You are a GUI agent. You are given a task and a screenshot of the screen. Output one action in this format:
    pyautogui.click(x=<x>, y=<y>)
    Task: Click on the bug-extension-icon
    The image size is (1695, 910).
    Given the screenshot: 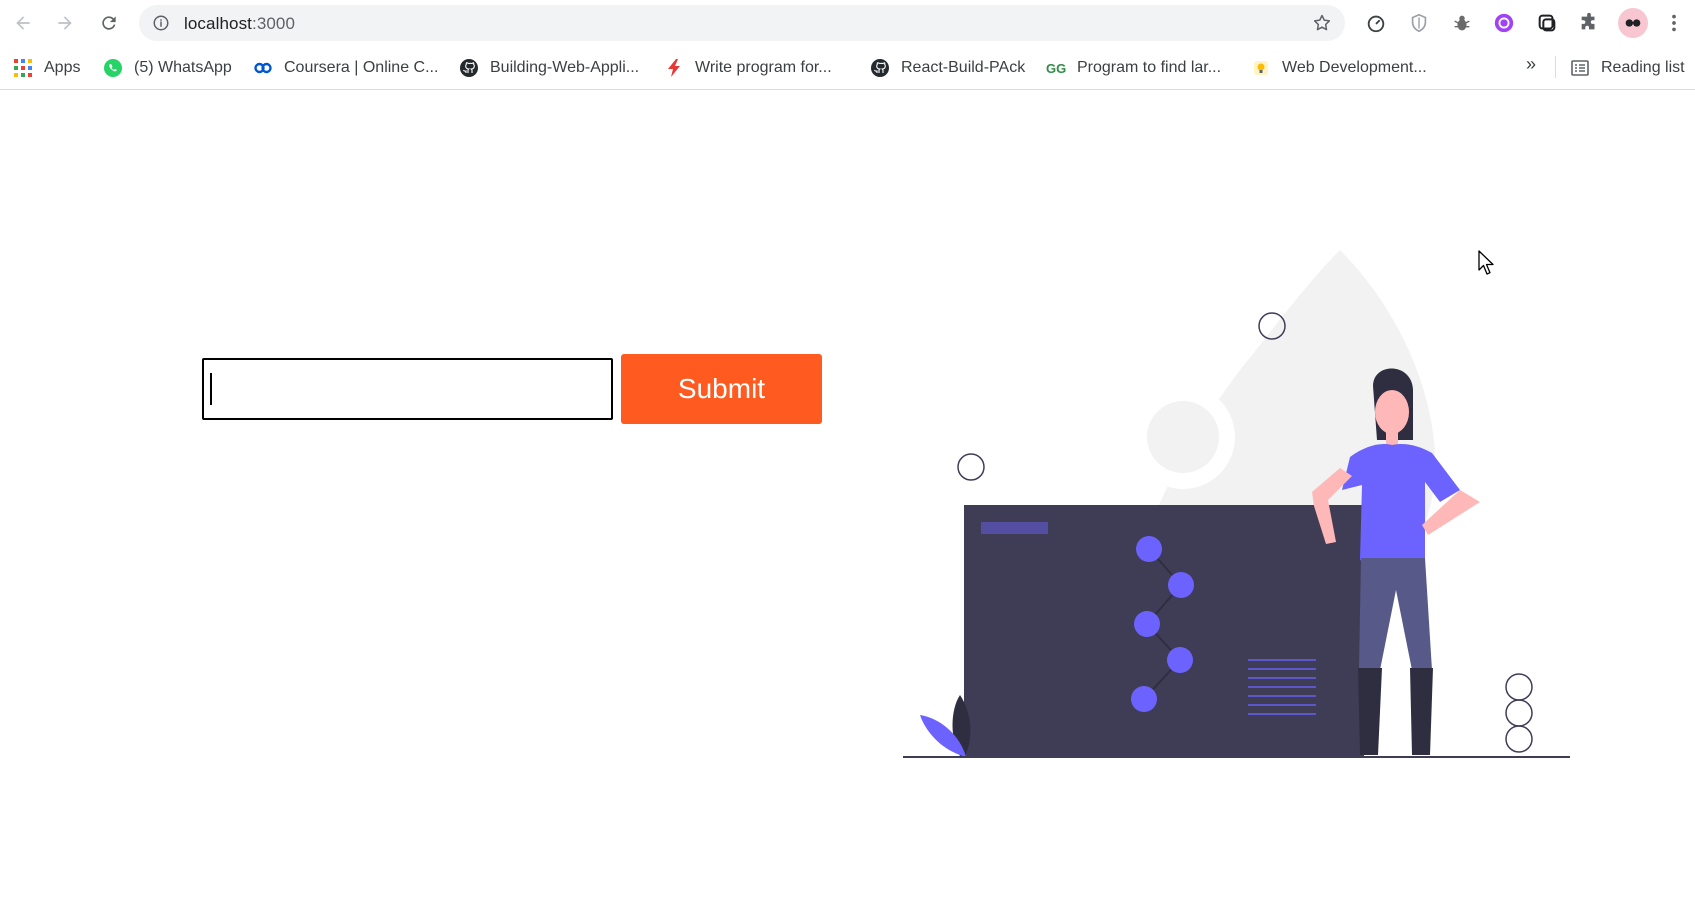 What is the action you would take?
    pyautogui.click(x=1462, y=23)
    